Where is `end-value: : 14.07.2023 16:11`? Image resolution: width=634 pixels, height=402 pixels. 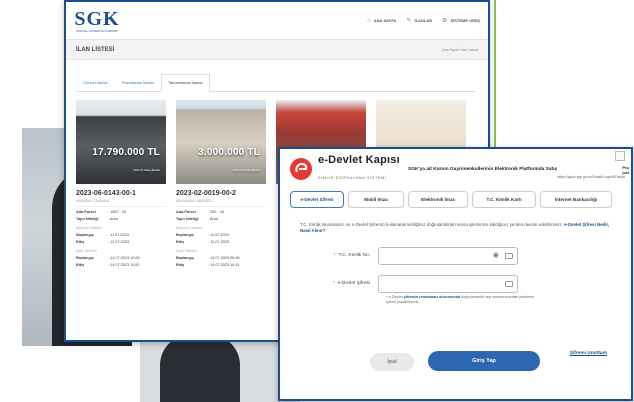 end-value: : 14.07.2023 16:11 is located at coordinates (224, 265).